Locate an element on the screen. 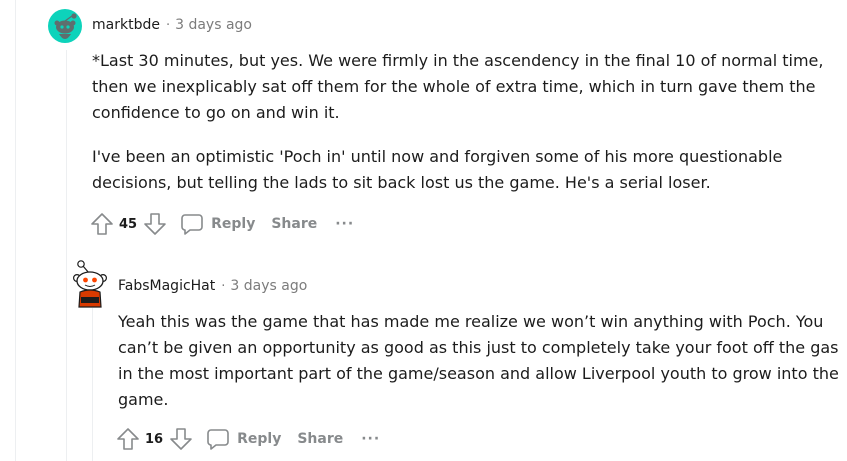  vote-score: 45 is located at coordinates (128, 224).